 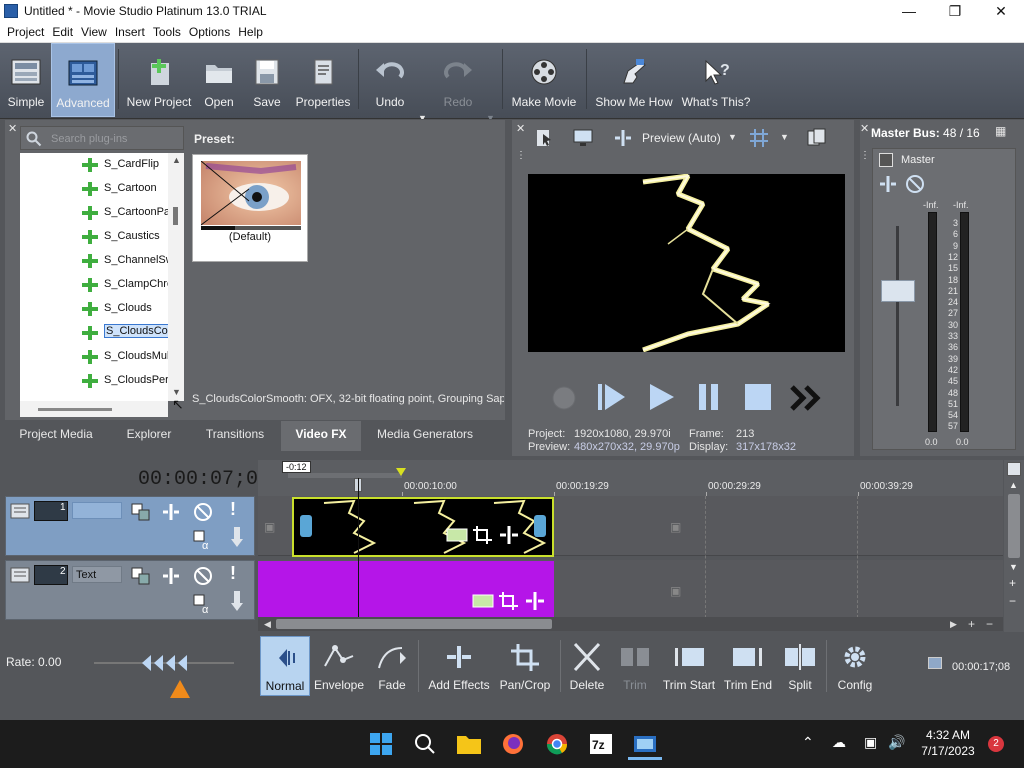 What do you see at coordinates (176, 277) in the screenshot?
I see `tree-vertical-scrollbar: ▲ ▼` at bounding box center [176, 277].